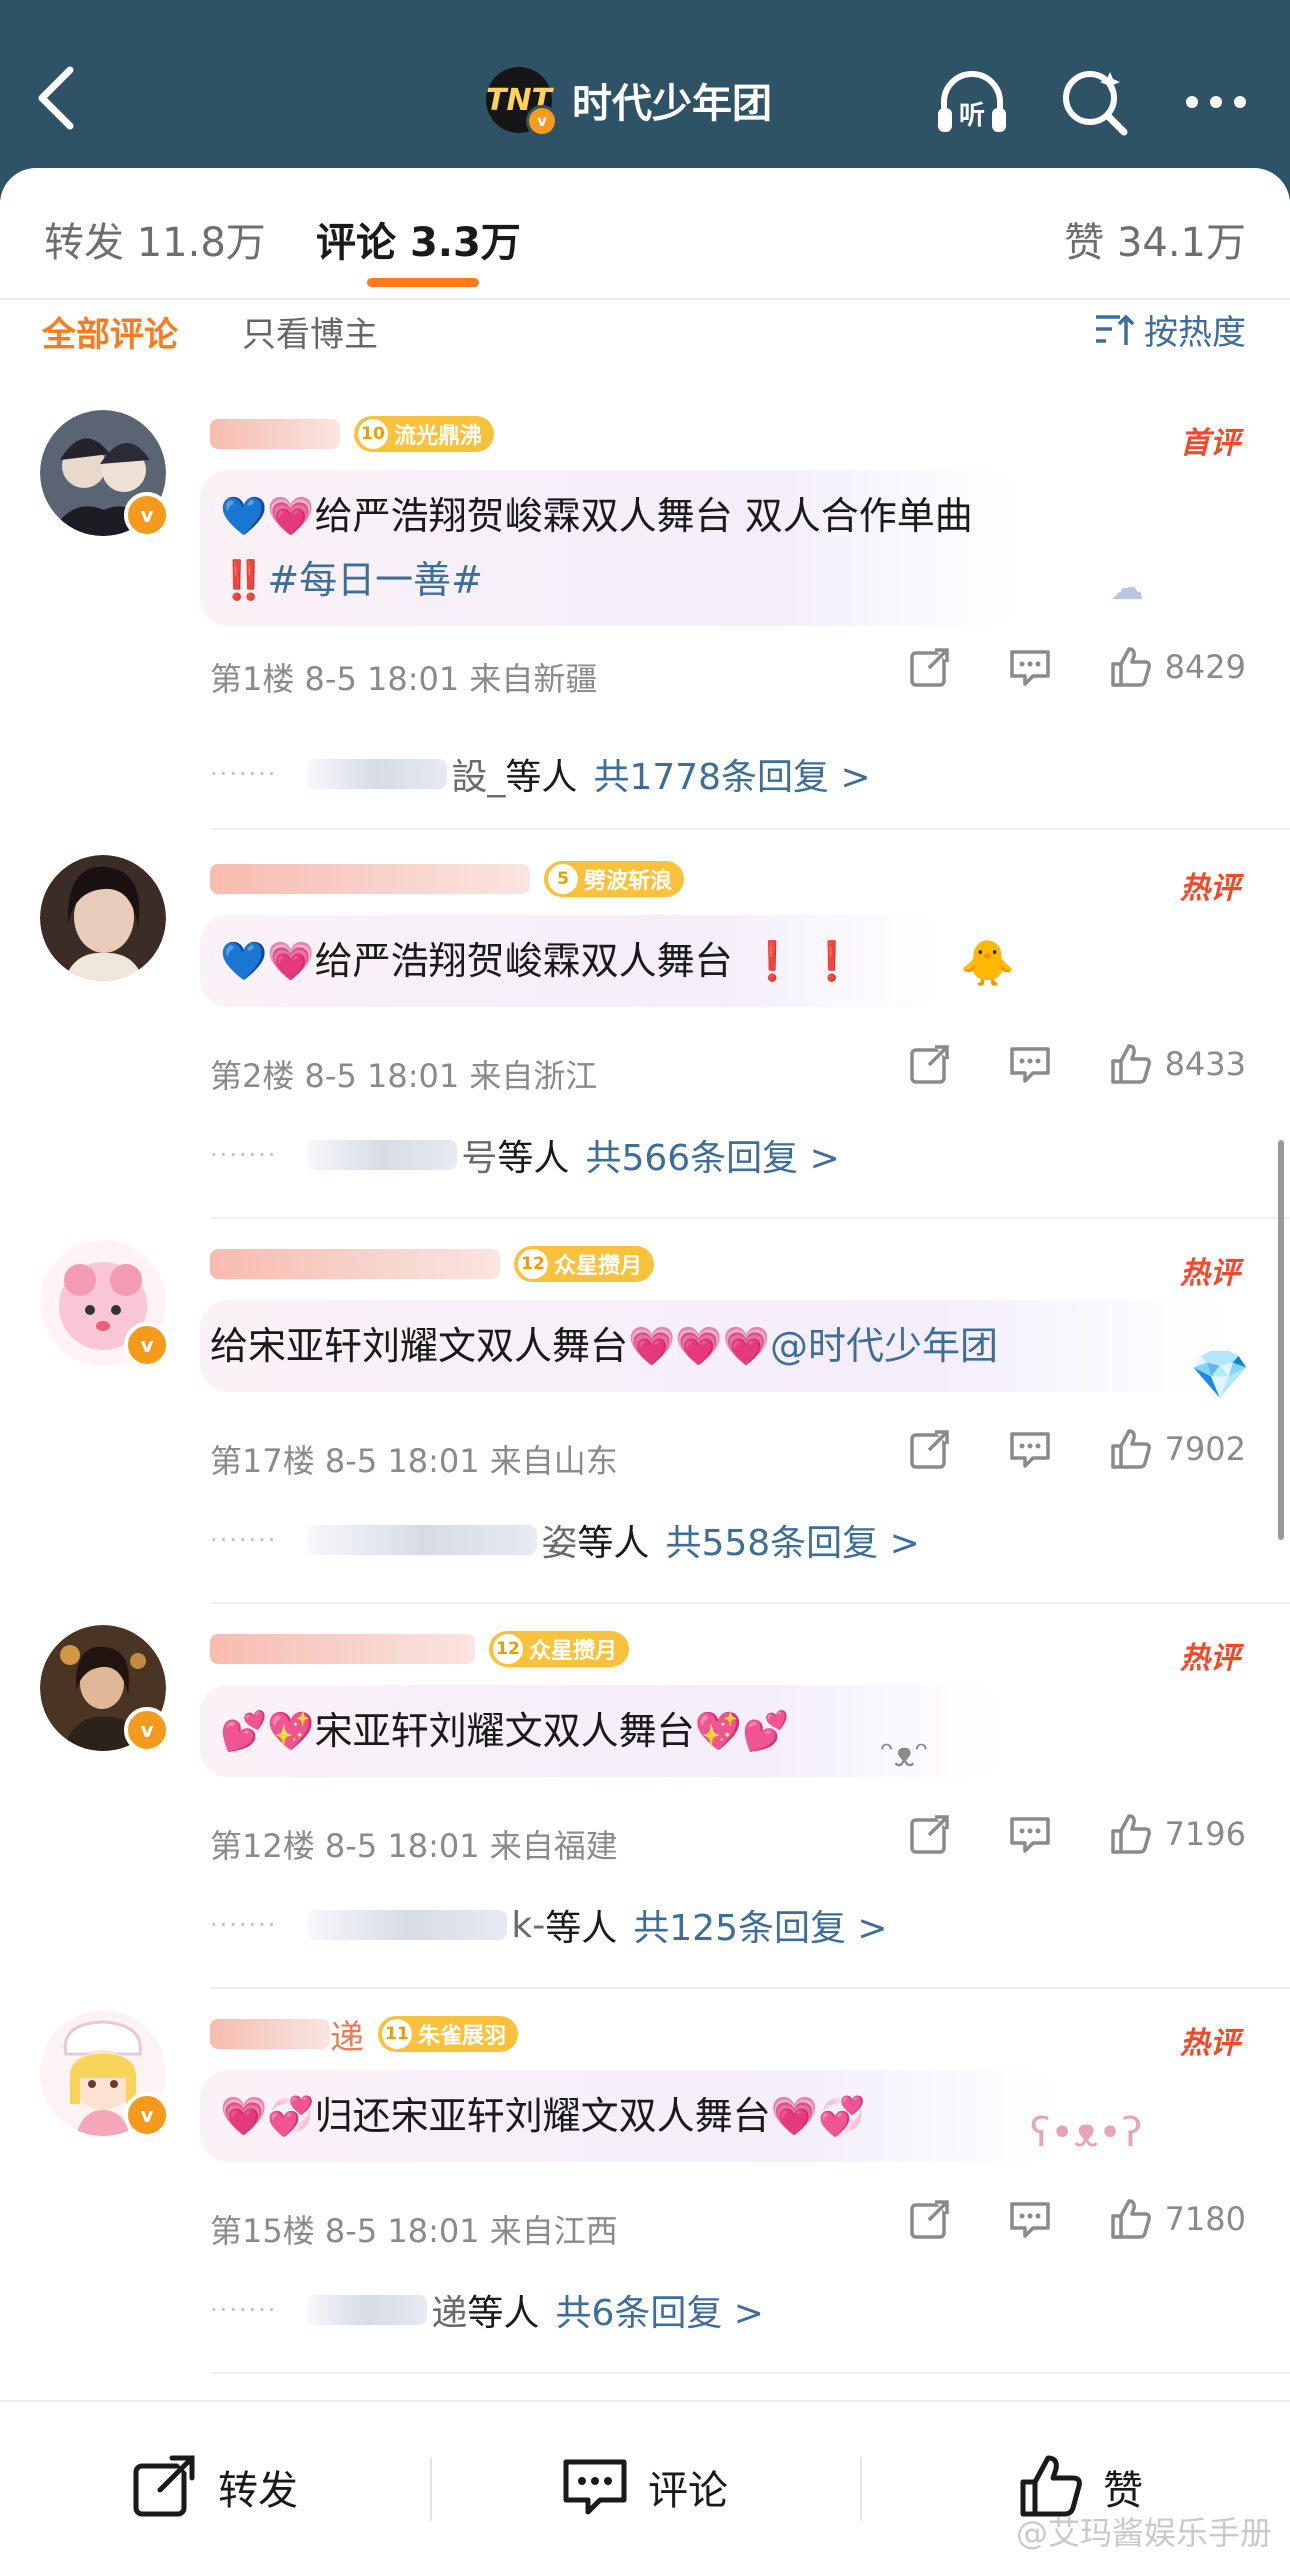 This screenshot has width=1290, height=2565. What do you see at coordinates (352, 434) in the screenshot?
I see `username: 10 流光鼎沸` at bounding box center [352, 434].